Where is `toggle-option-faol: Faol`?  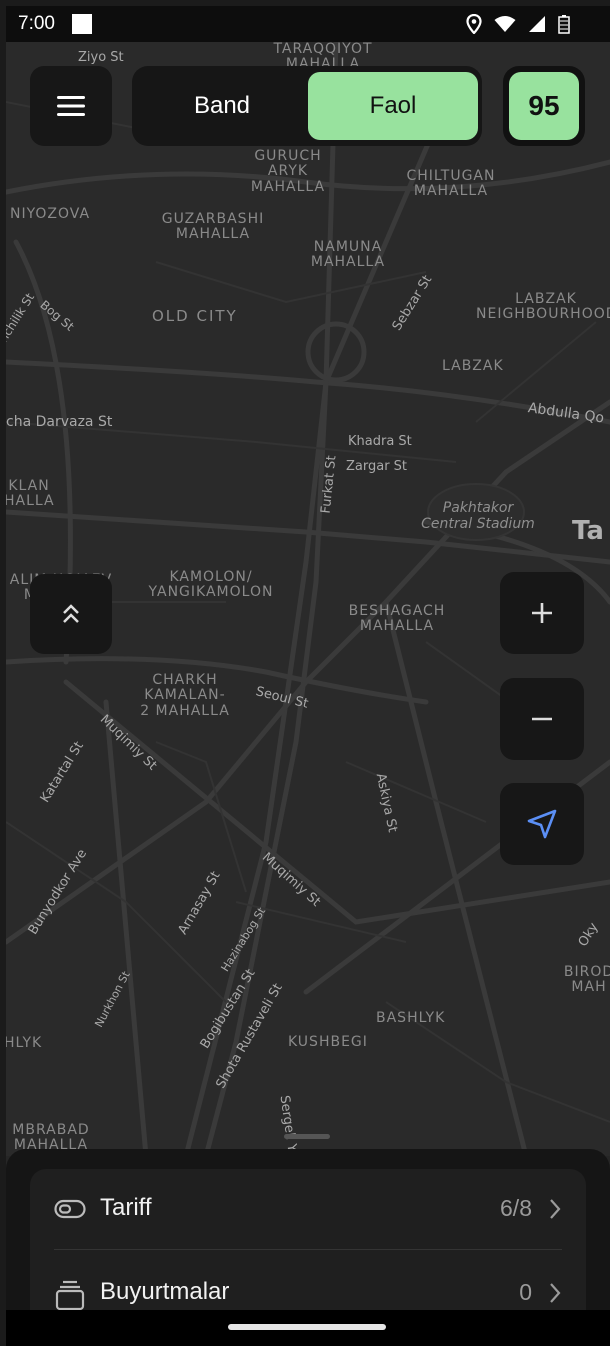
toggle-option-faol: Faol is located at coordinates (393, 106).